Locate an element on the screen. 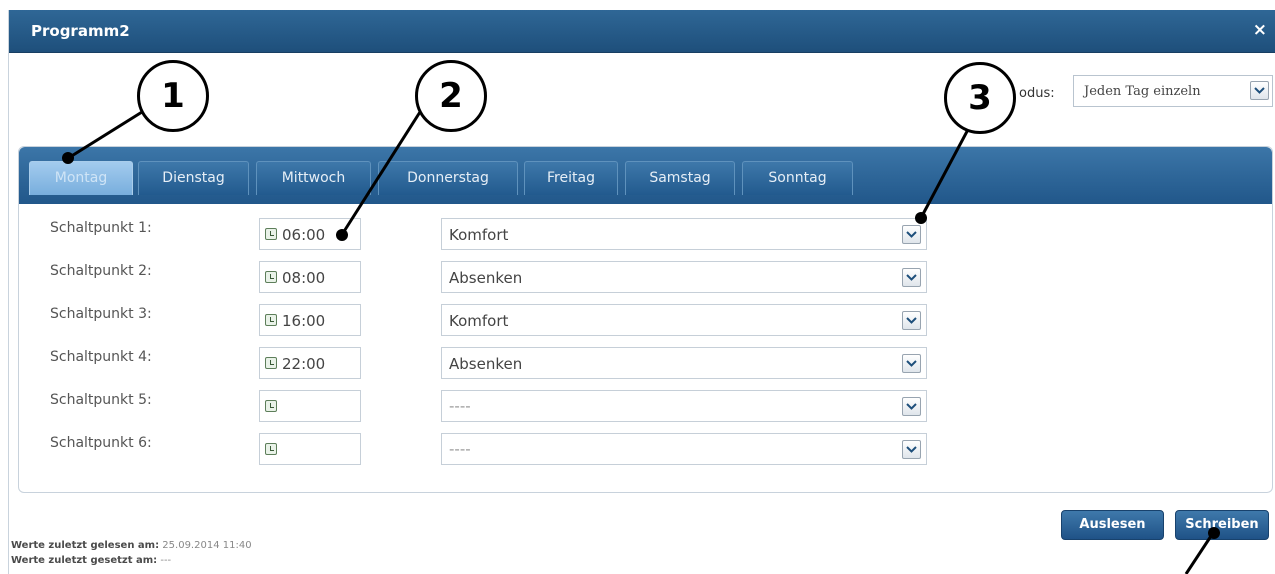 The height and width of the screenshot is (574, 1275). callout-1-line is located at coordinates (106, 134).